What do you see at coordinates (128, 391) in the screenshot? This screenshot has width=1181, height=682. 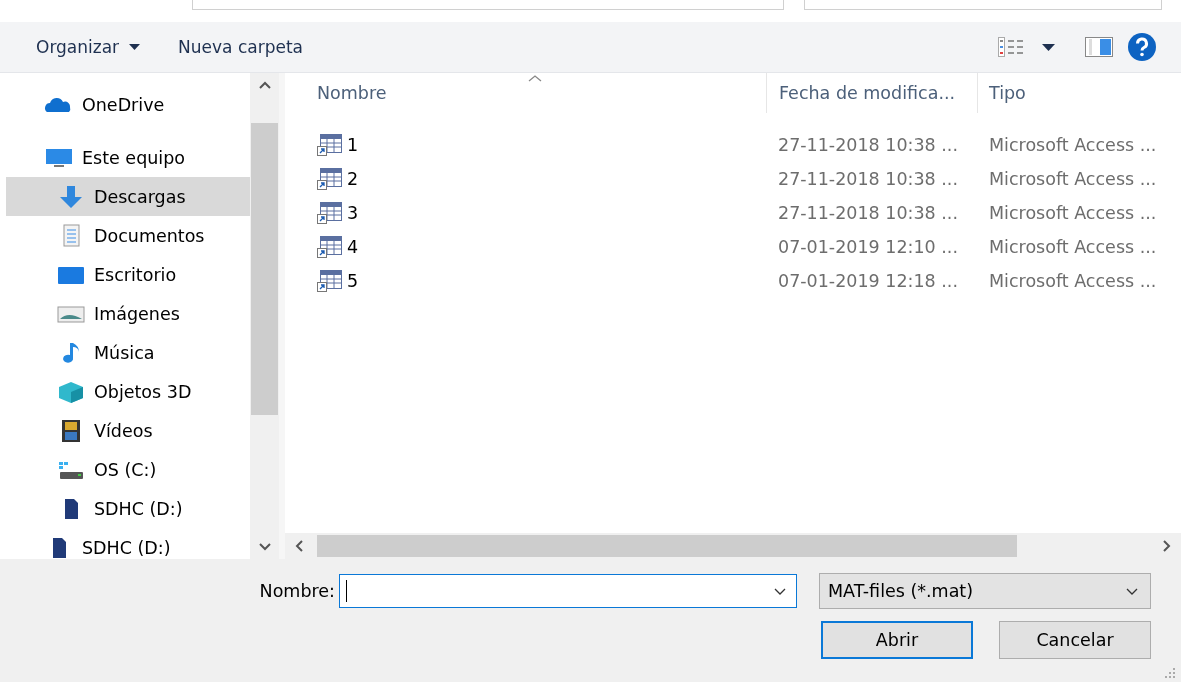 I see `nav-item: Objetos 3D` at bounding box center [128, 391].